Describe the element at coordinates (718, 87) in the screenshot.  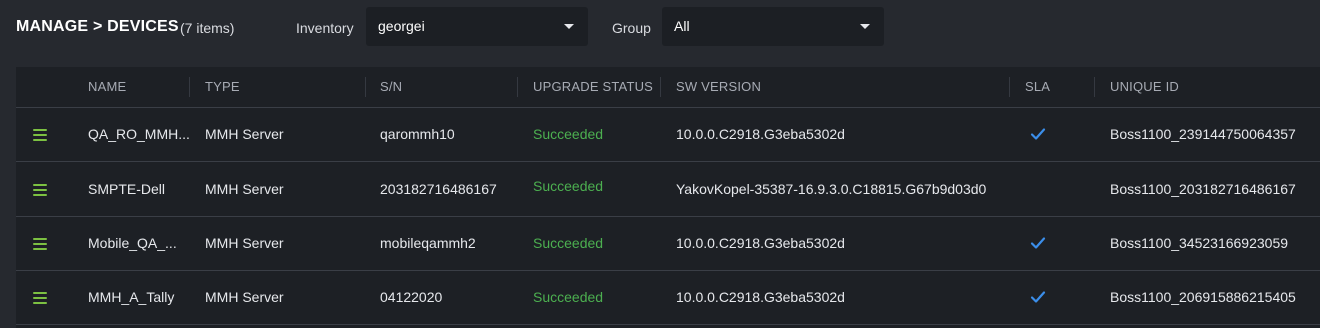
I see `column-header-sw-version: SW VERSION` at that location.